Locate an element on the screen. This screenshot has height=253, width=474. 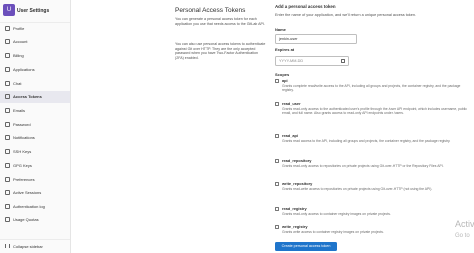
sidebar-item-notifications: Notifications is located at coordinates (35, 138).